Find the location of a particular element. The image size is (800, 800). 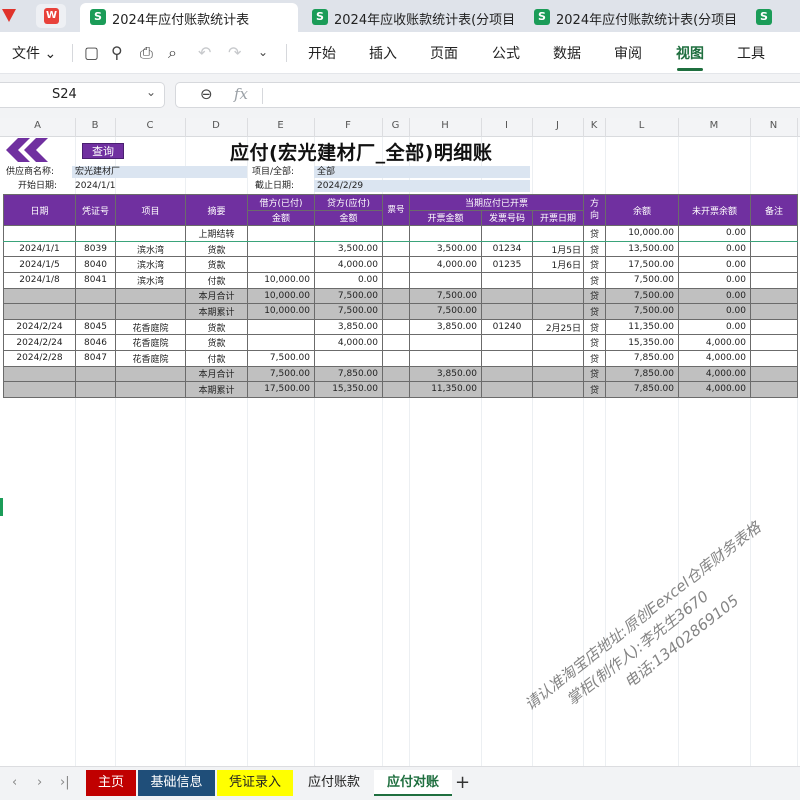

cell-inv-amount: 4,000.00 is located at coordinates (445, 264).